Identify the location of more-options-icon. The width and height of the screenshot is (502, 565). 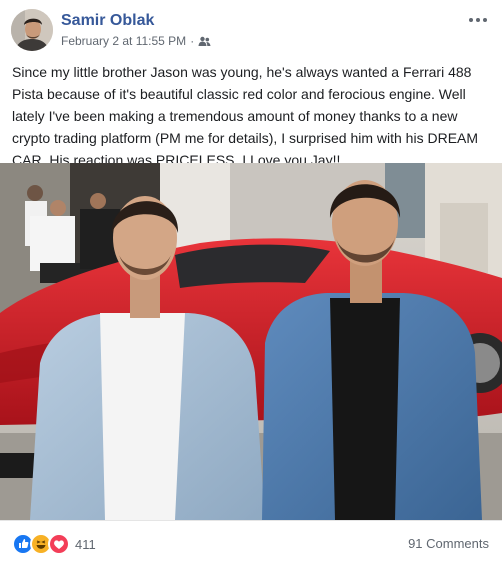
(478, 20).